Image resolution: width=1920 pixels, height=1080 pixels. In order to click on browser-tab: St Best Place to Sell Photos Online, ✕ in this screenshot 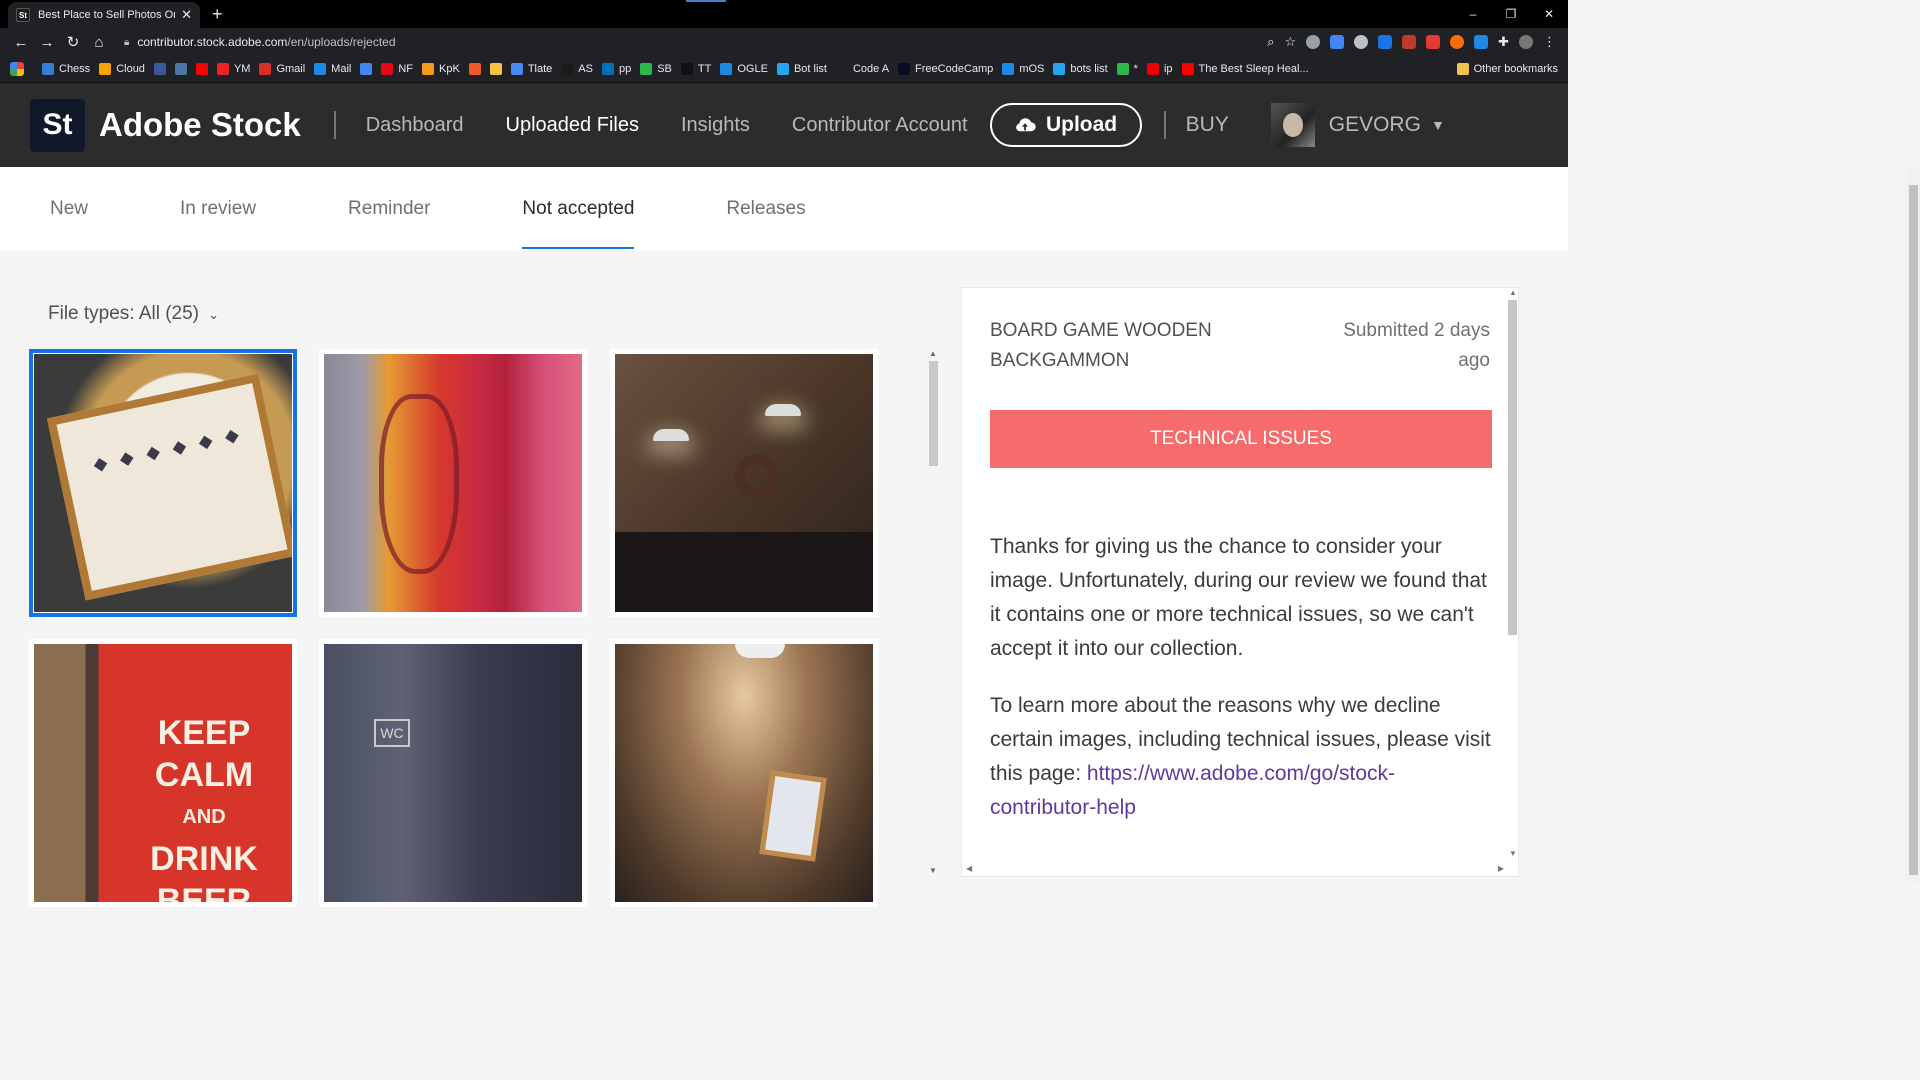, I will do `click(104, 15)`.